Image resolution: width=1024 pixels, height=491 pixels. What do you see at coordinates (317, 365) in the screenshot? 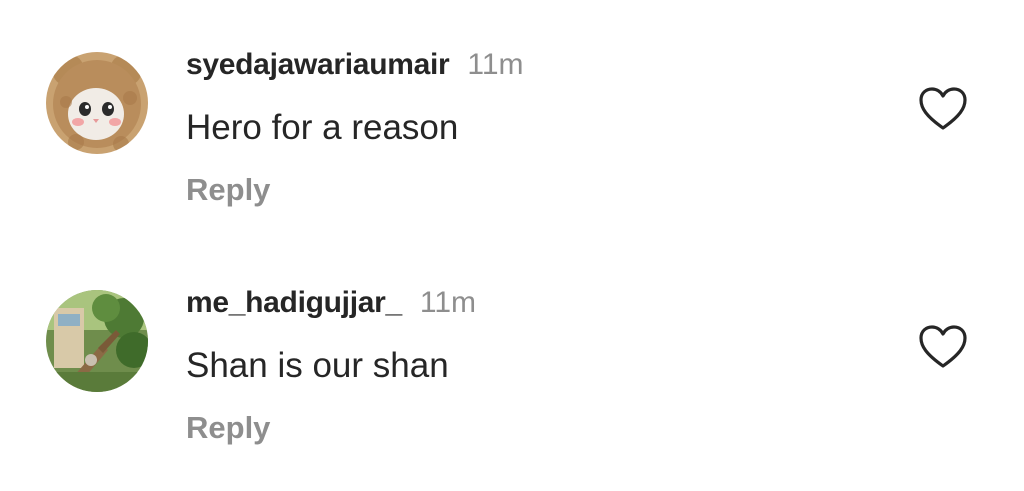
I see `comment-text: Shan is our shan` at bounding box center [317, 365].